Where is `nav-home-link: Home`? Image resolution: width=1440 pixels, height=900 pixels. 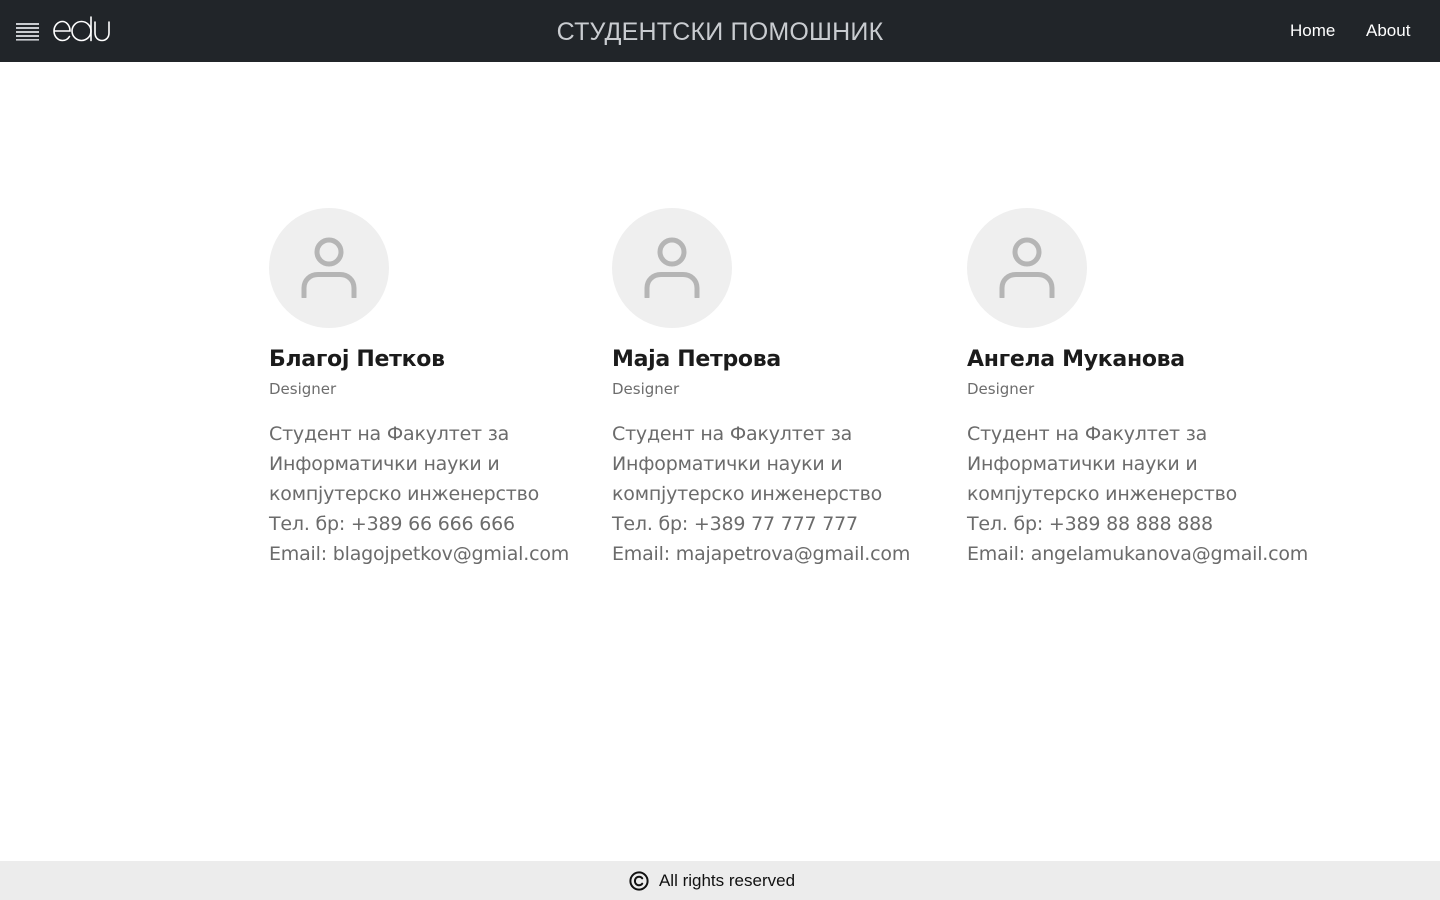
nav-home-link: Home is located at coordinates (1312, 31).